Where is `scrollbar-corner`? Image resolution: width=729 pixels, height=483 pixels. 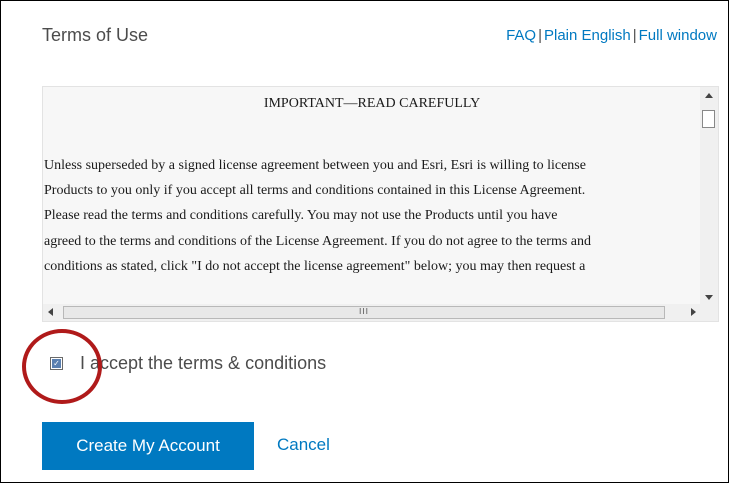 scrollbar-corner is located at coordinates (709, 312).